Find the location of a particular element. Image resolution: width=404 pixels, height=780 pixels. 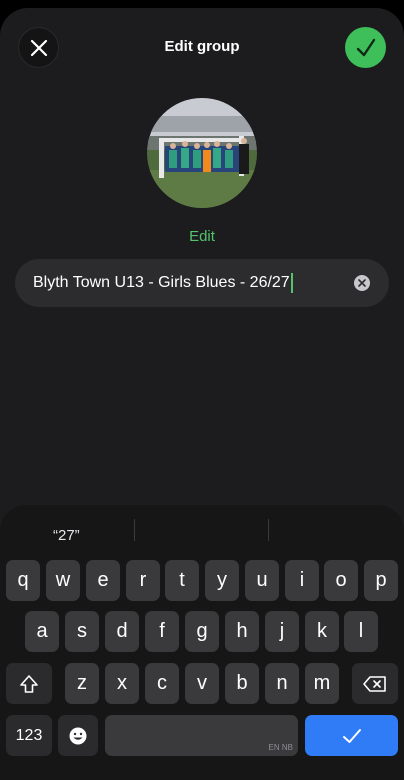

backspace-icon is located at coordinates (374, 683).